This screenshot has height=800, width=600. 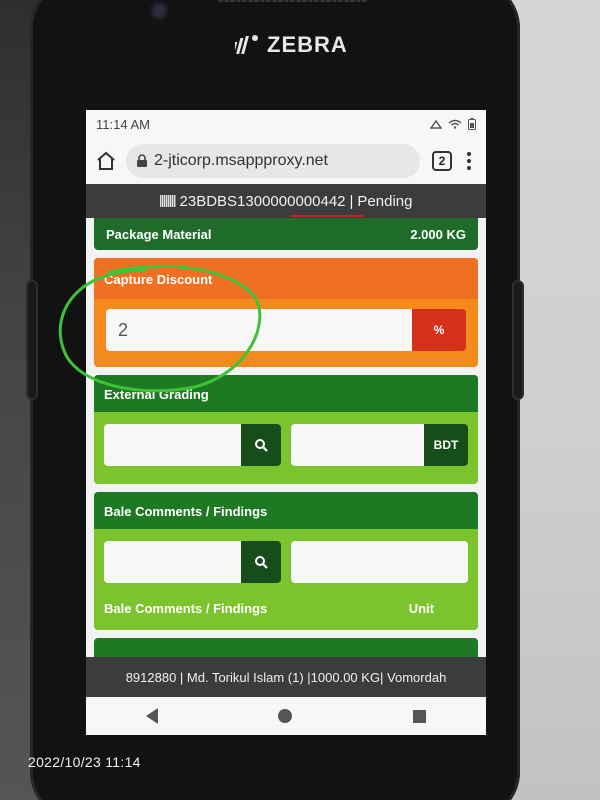 I want to click on discount-input: 2, so click(x=259, y=330).